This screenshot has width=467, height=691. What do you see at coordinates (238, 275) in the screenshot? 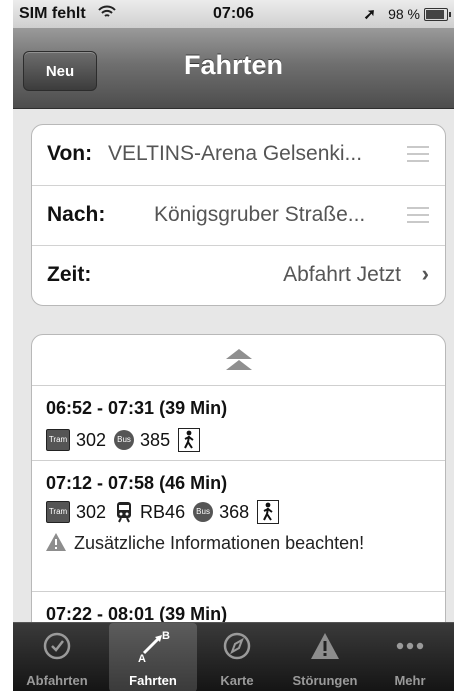
I see `time-row: Zeit: Abfahrt Jetzt ›` at bounding box center [238, 275].